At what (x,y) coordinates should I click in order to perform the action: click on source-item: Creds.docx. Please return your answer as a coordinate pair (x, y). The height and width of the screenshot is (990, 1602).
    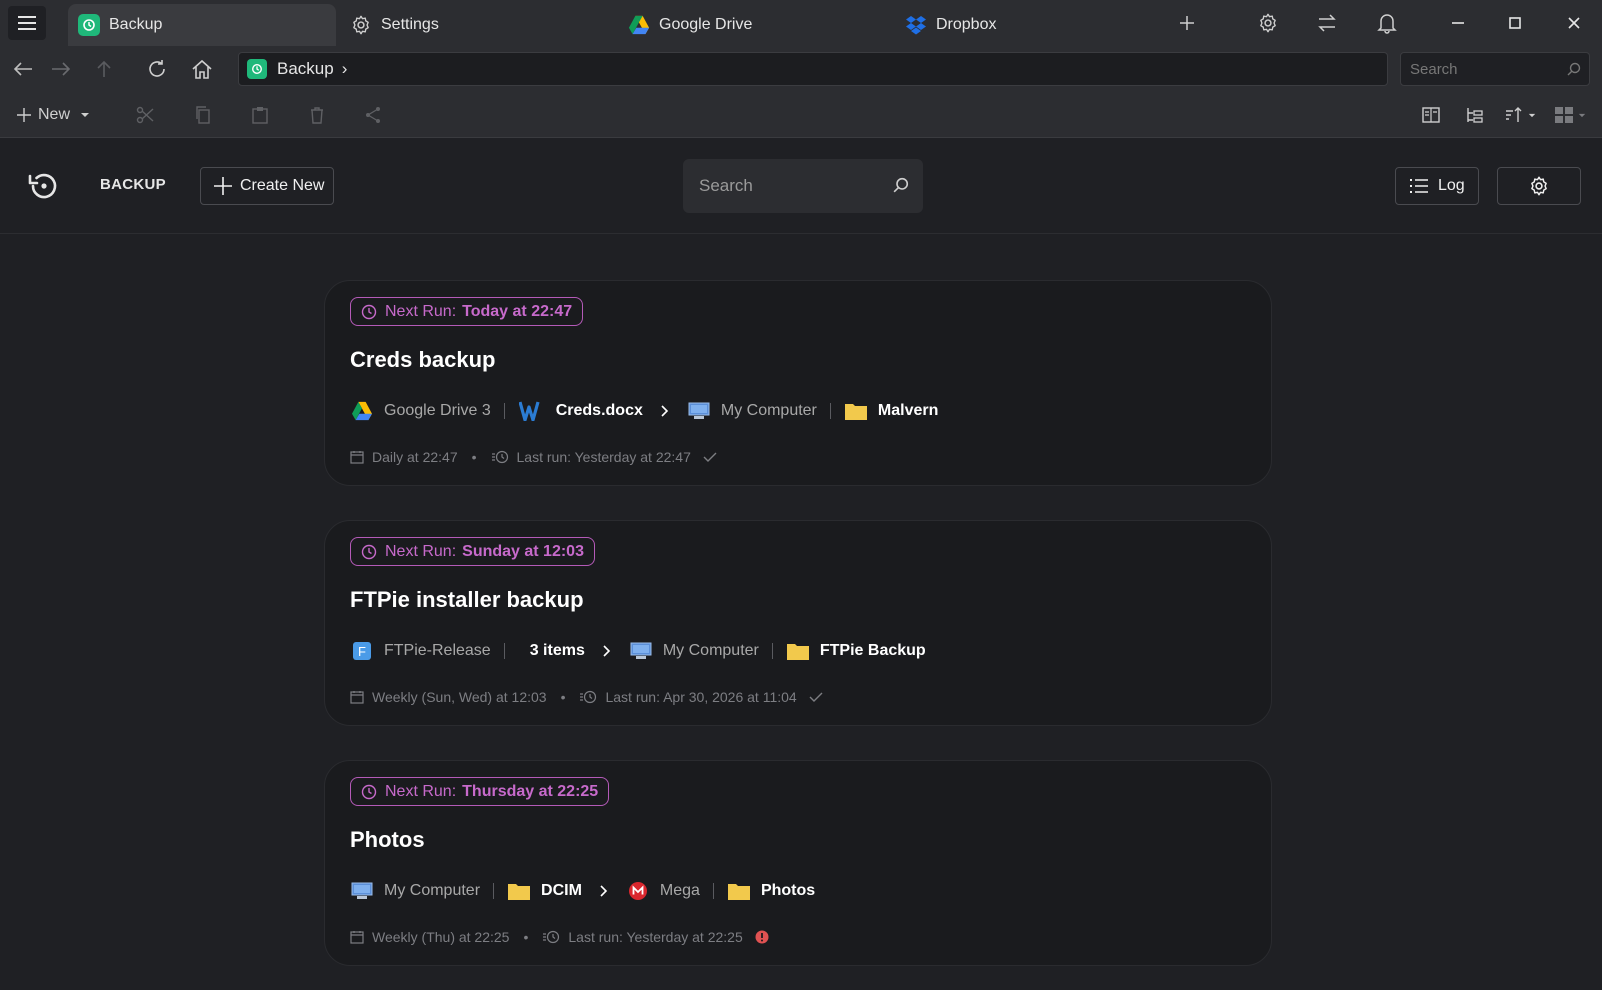
    Looking at the image, I should click on (599, 410).